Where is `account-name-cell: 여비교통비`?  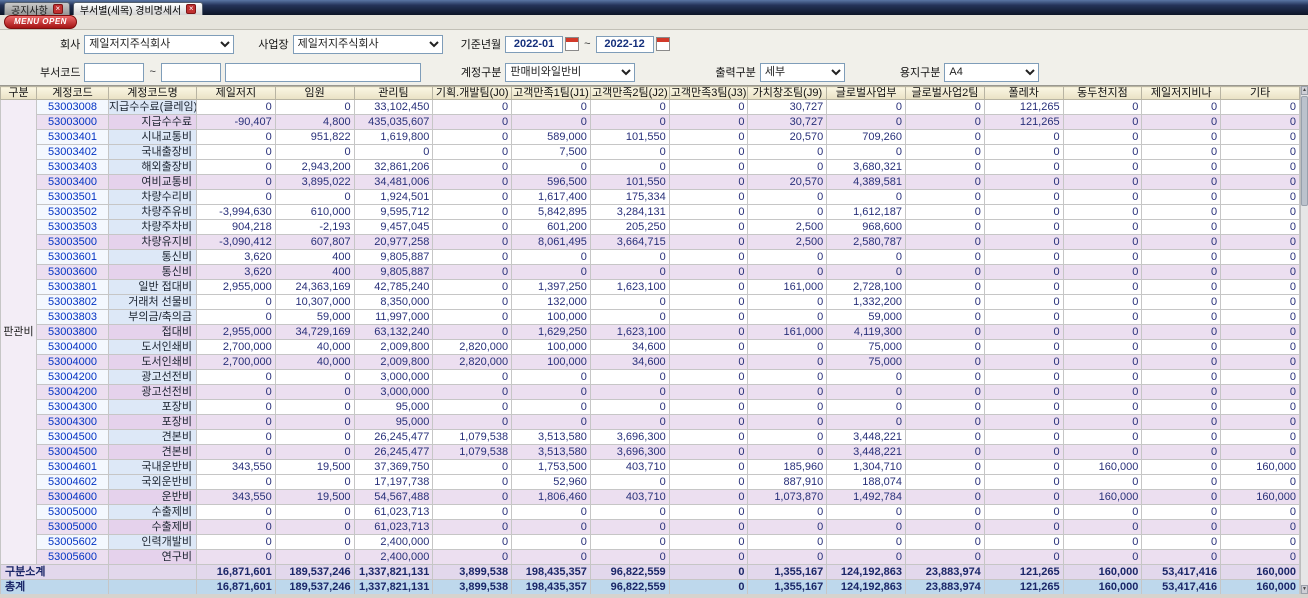 account-name-cell: 여비교통비 is located at coordinates (152, 182).